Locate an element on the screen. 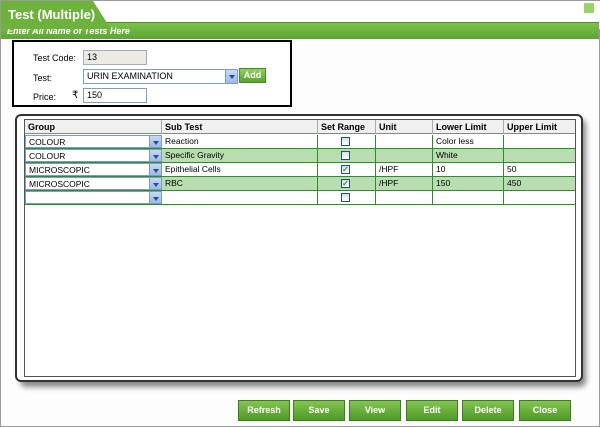 The width and height of the screenshot is (600, 427). lower-limit-cell: 150 is located at coordinates (468, 183).